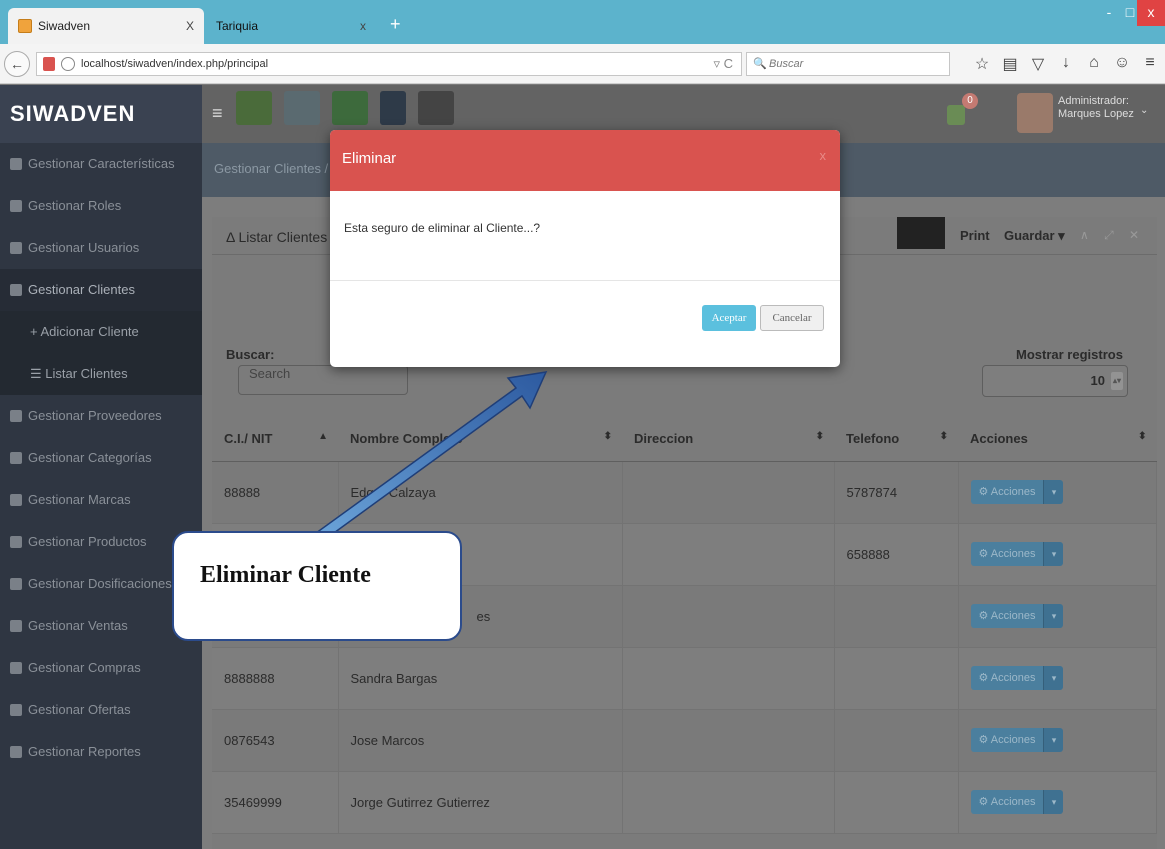 The height and width of the screenshot is (849, 1165). Describe the element at coordinates (16, 542) in the screenshot. I see `image-icon` at that location.